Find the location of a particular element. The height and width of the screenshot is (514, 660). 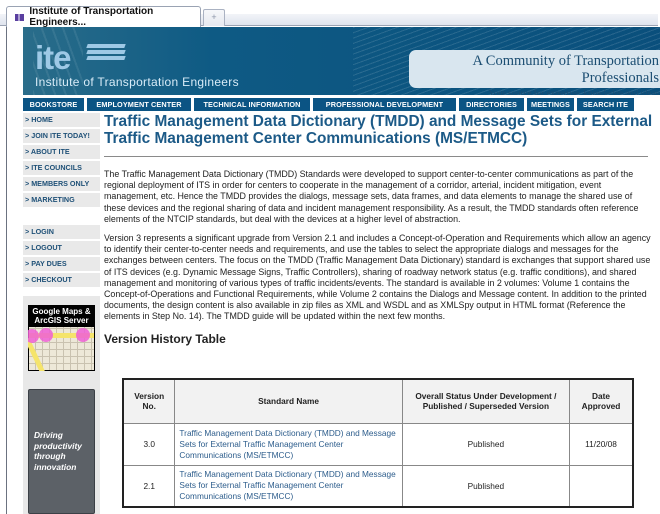

nav-meetings: MEETINGS is located at coordinates (550, 104).